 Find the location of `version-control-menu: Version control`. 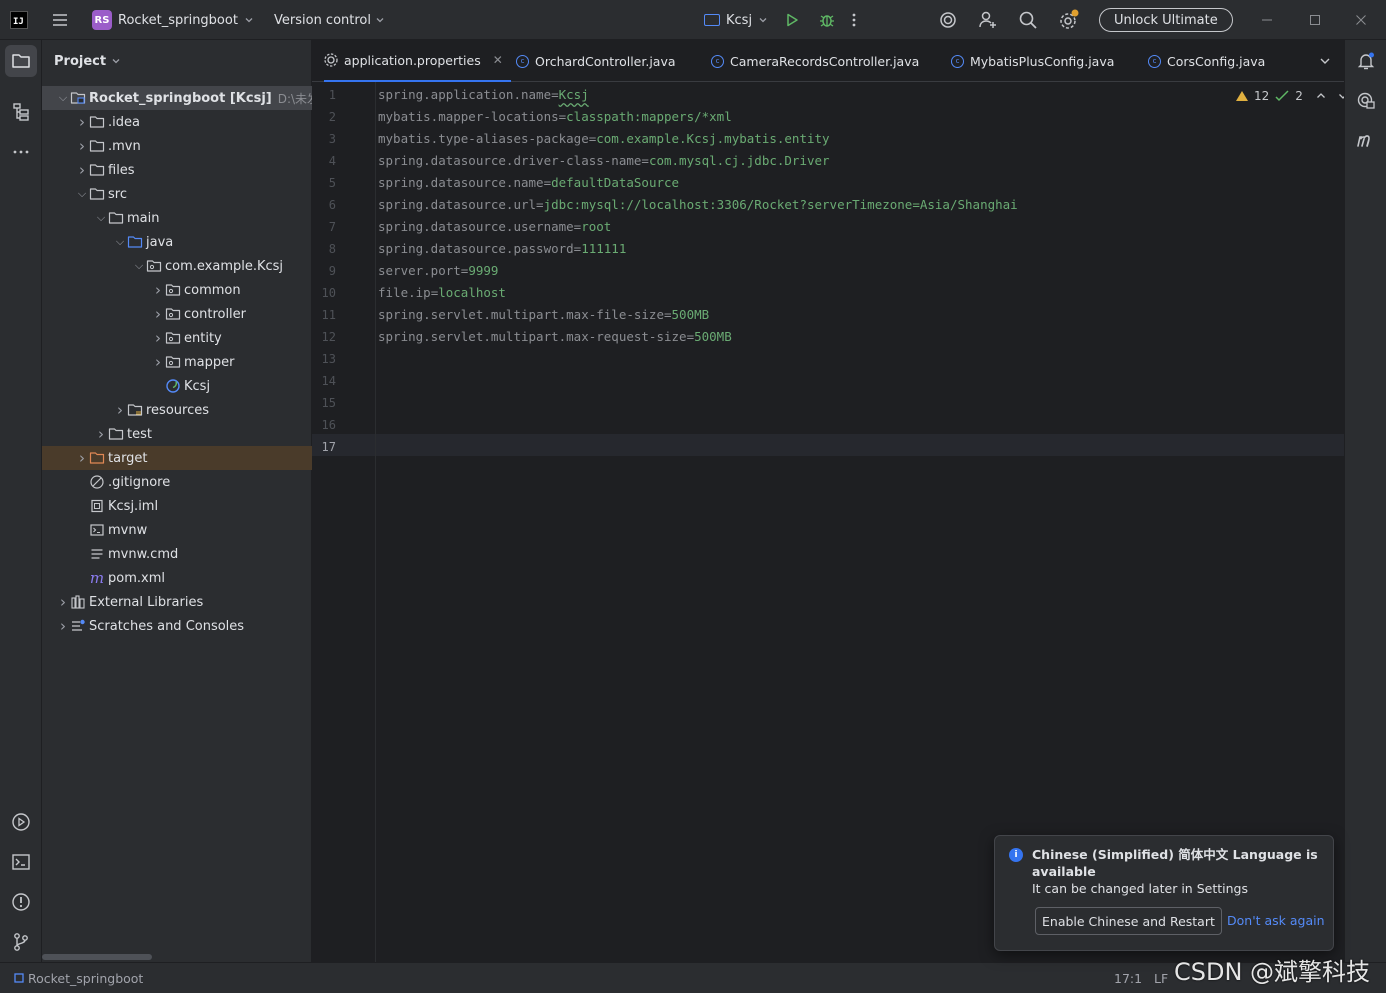

version-control-menu: Version control is located at coordinates (329, 20).